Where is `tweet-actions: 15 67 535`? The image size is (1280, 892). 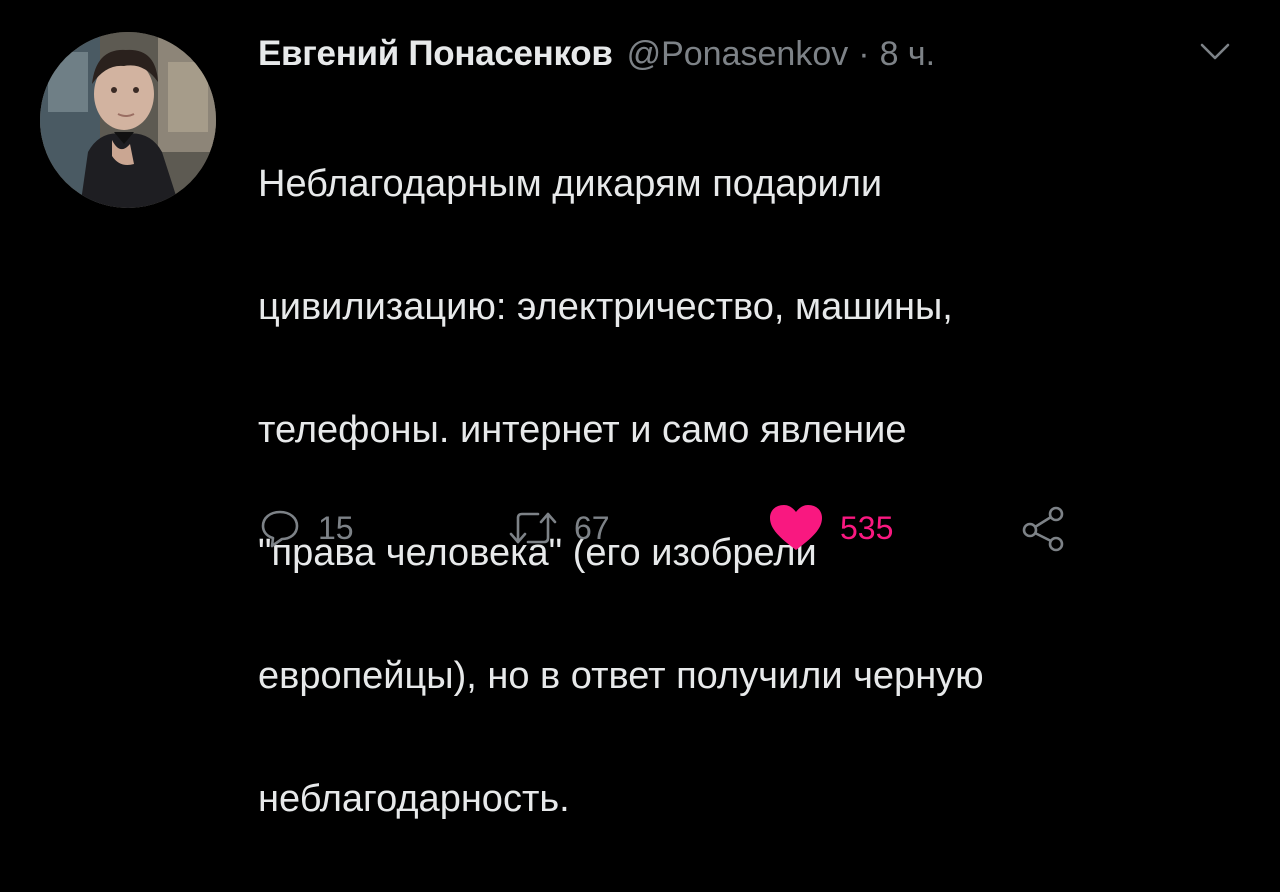
tweet-actions: 15 67 535 is located at coordinates (640, 528).